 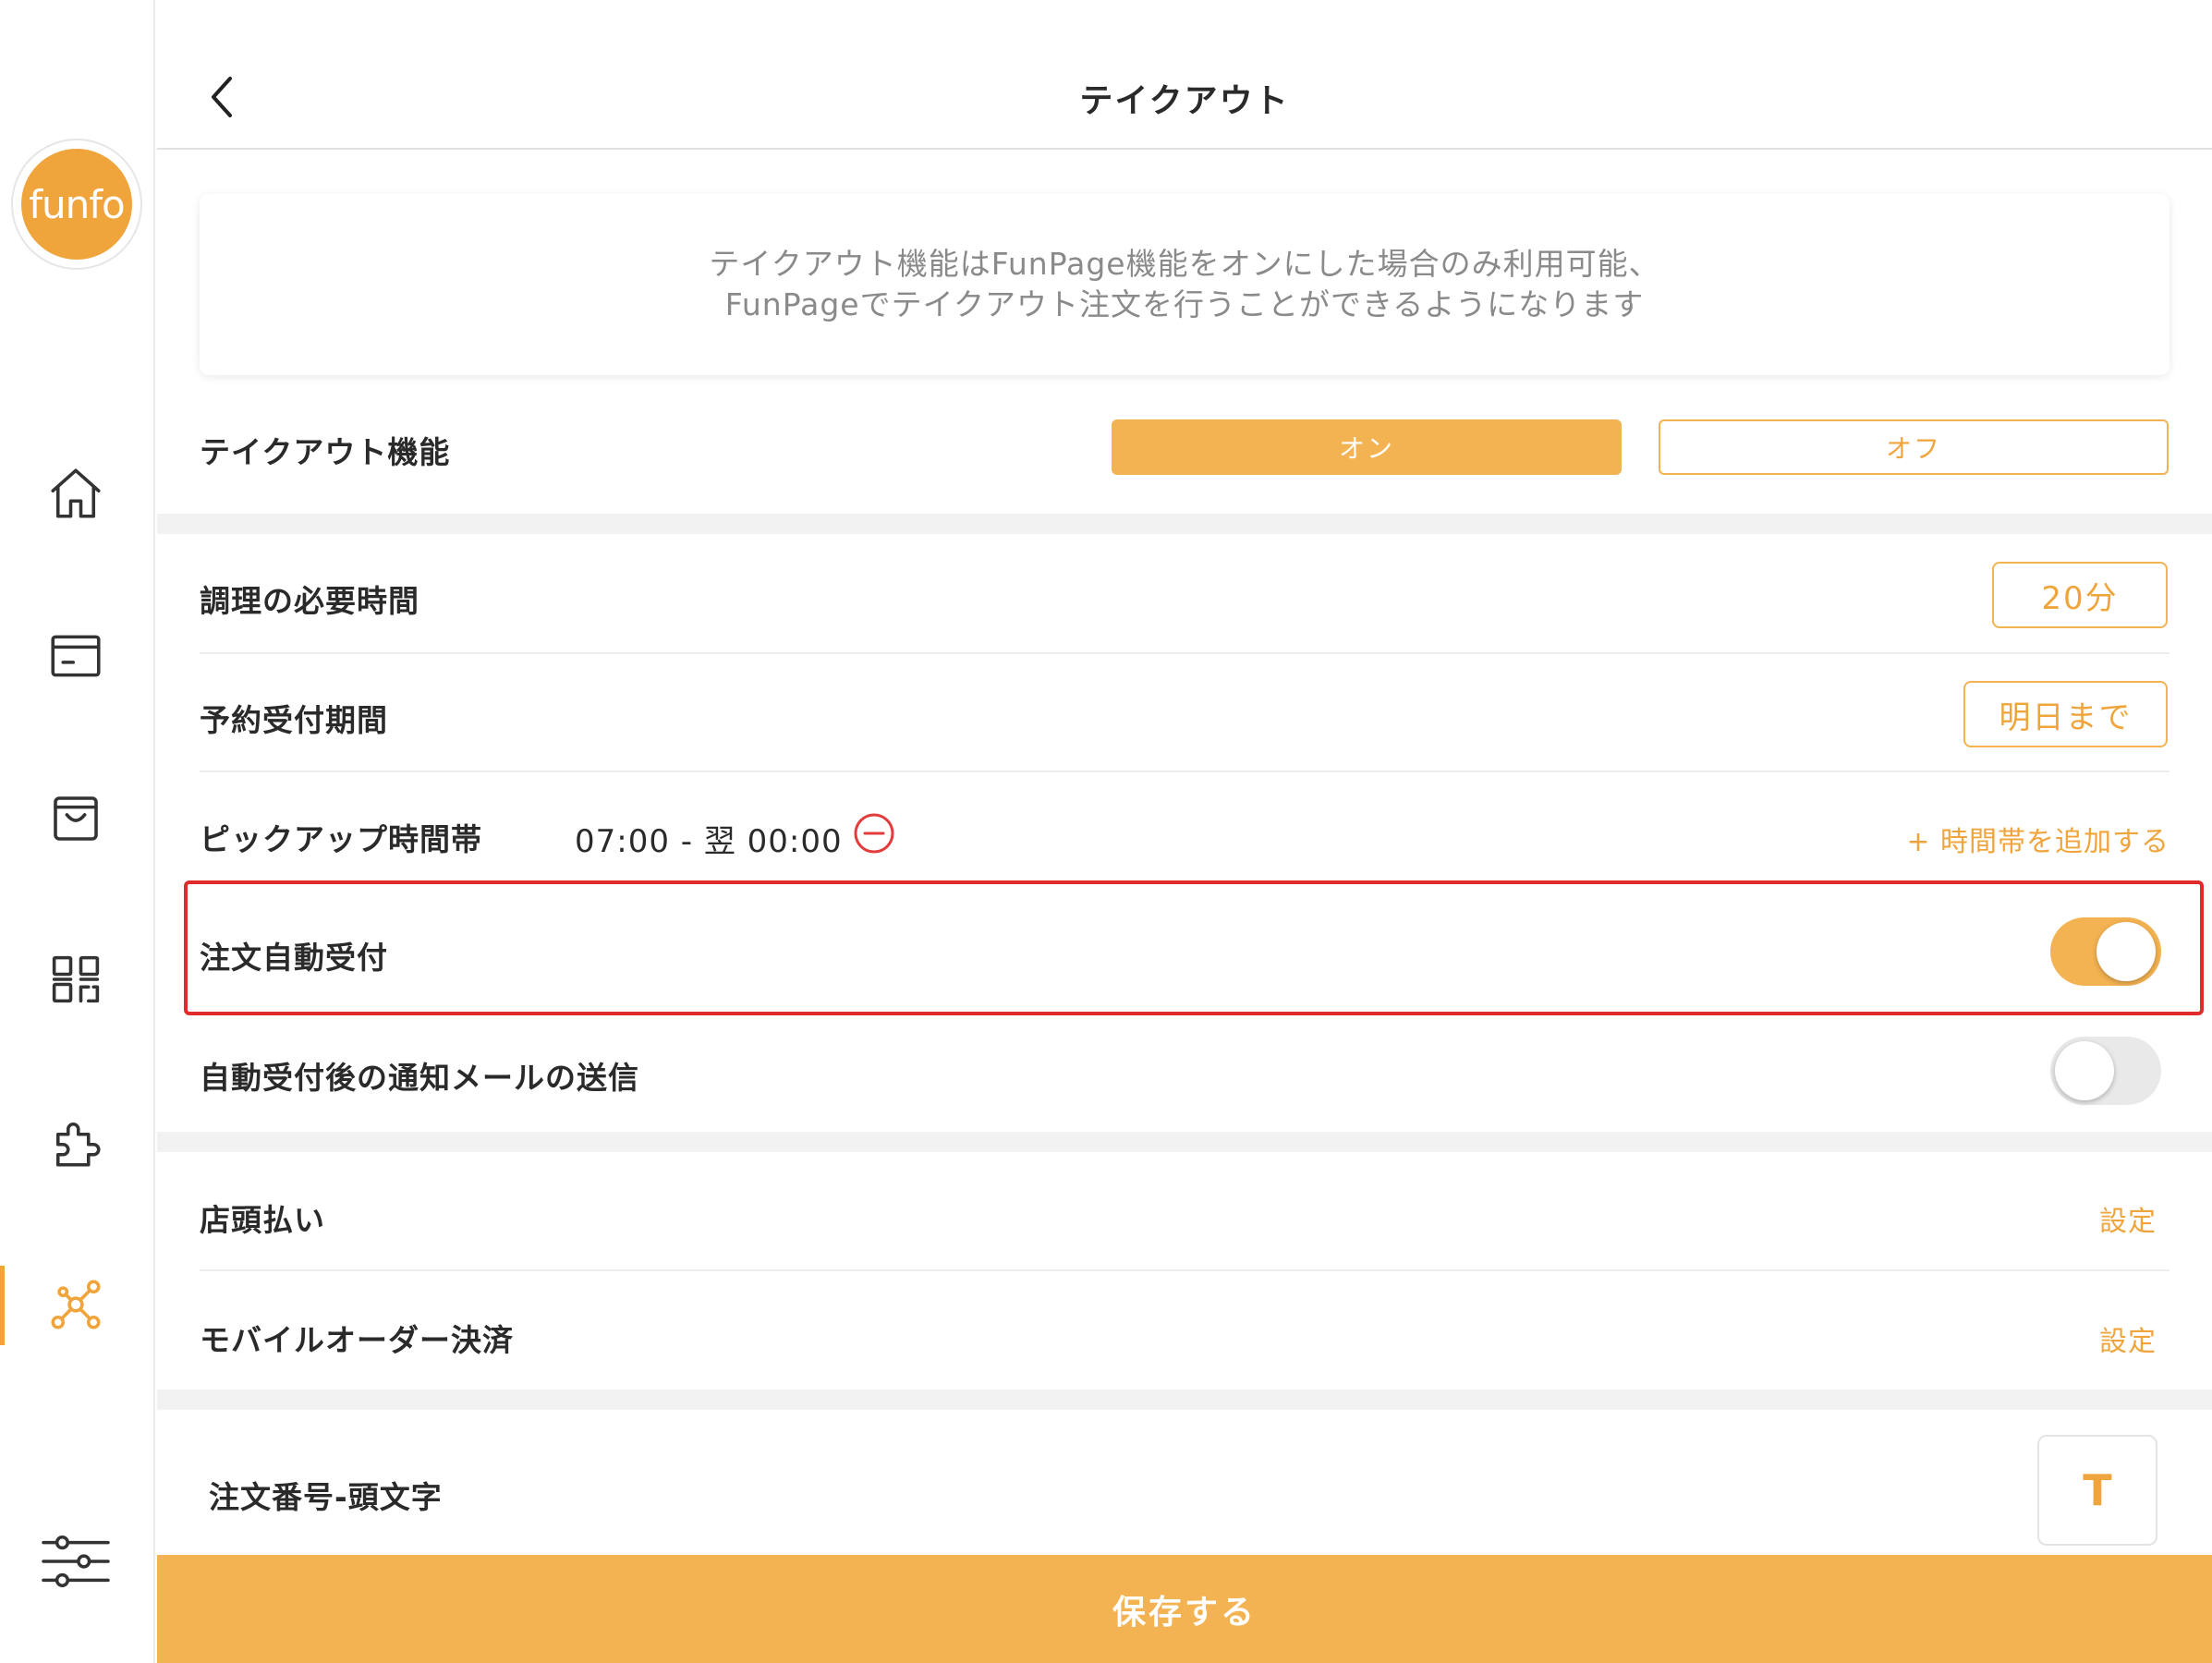 What do you see at coordinates (326, 1497) in the screenshot?
I see `order-prefix-label: 注文番号-頭文字` at bounding box center [326, 1497].